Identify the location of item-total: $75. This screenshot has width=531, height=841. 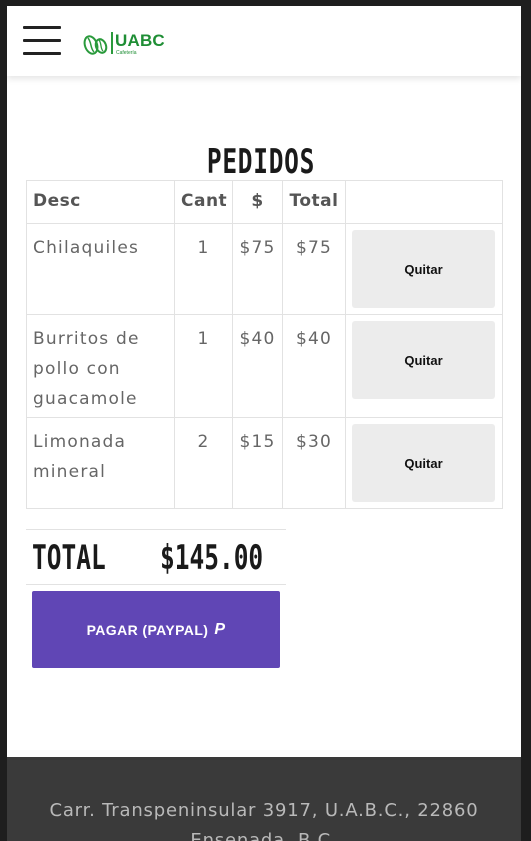
(314, 269).